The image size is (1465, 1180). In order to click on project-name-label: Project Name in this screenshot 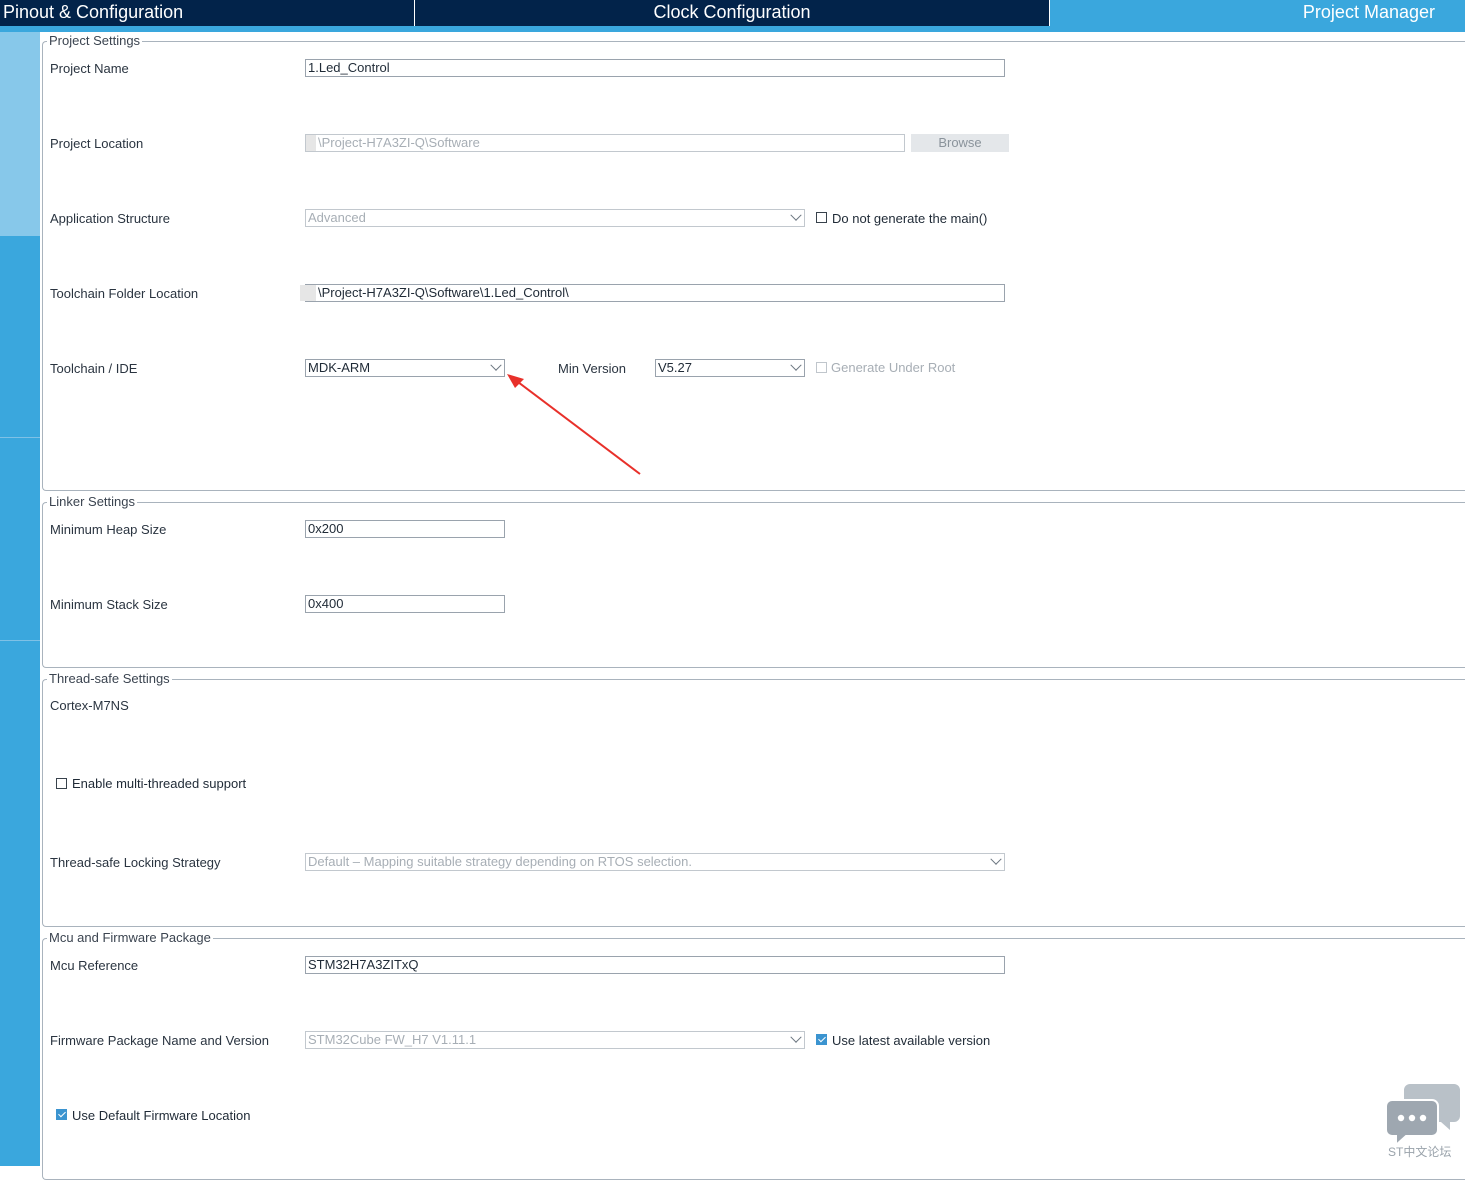, I will do `click(89, 68)`.